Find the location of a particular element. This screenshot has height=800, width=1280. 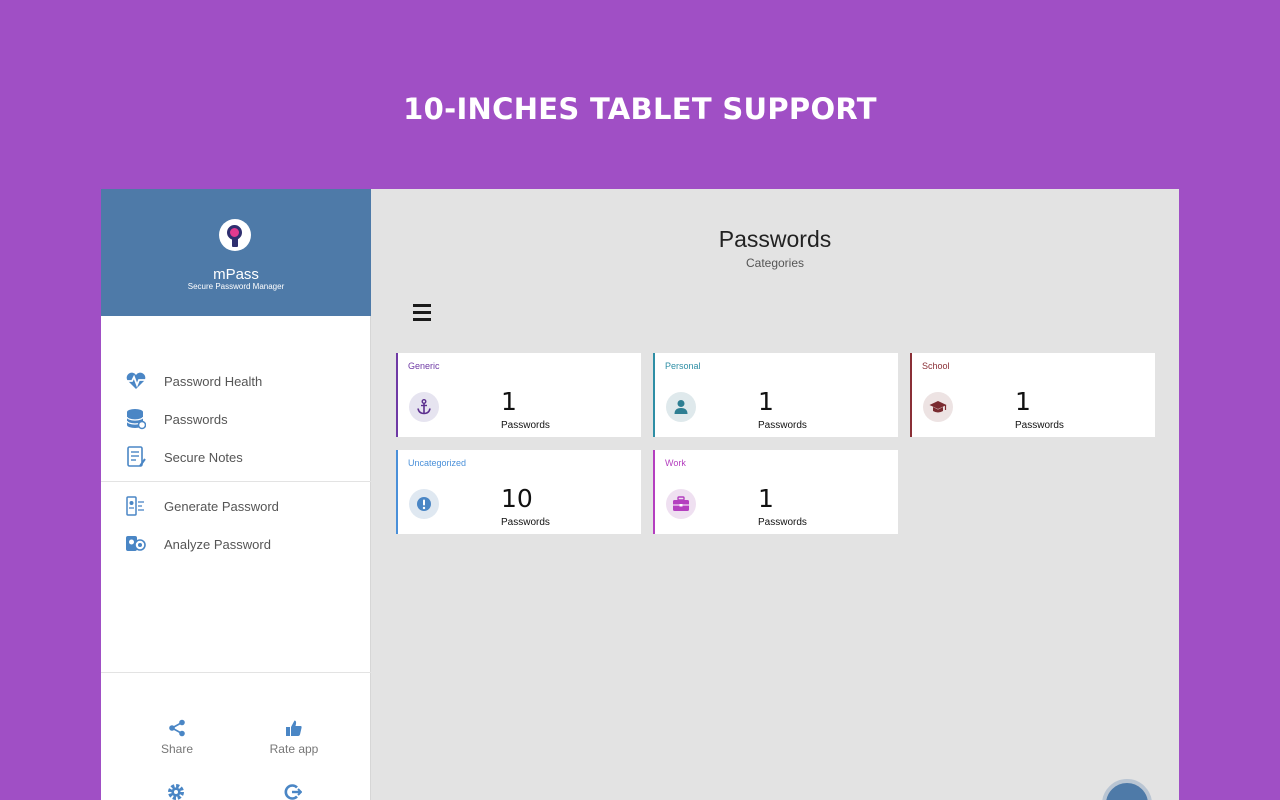

exclamation-icon is located at coordinates (424, 504).